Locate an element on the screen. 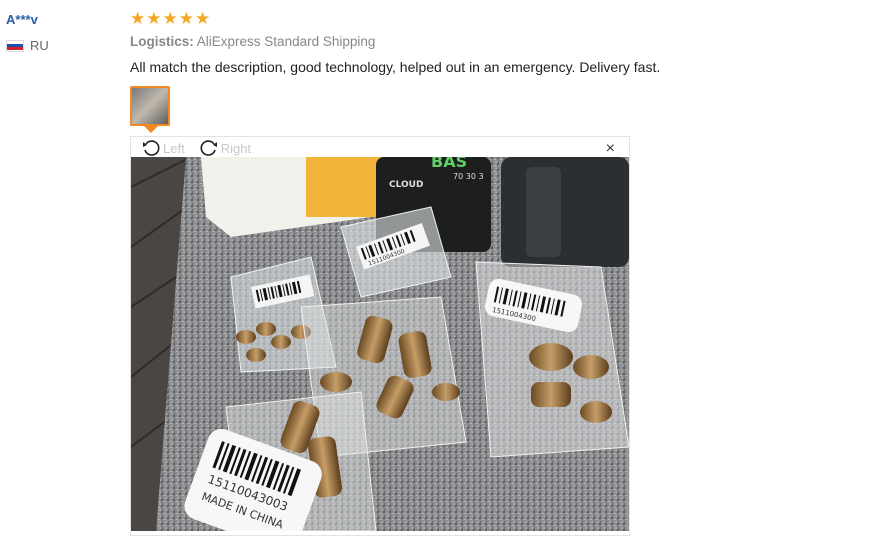  review-photo-thumbnail is located at coordinates (150, 106).